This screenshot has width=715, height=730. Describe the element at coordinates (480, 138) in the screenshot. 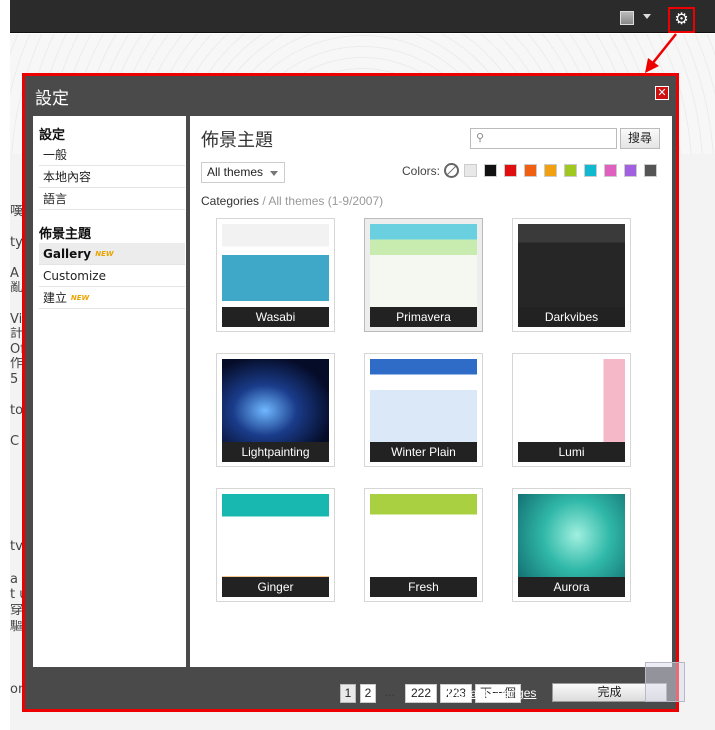

I see `search-icon: ⚲` at that location.